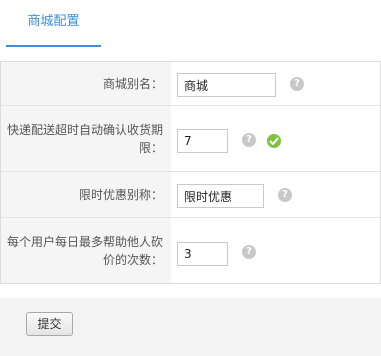 The image size is (381, 356). What do you see at coordinates (86, 138) in the screenshot?
I see `form-label: 快递配送超时自动确认收货期 限：` at bounding box center [86, 138].